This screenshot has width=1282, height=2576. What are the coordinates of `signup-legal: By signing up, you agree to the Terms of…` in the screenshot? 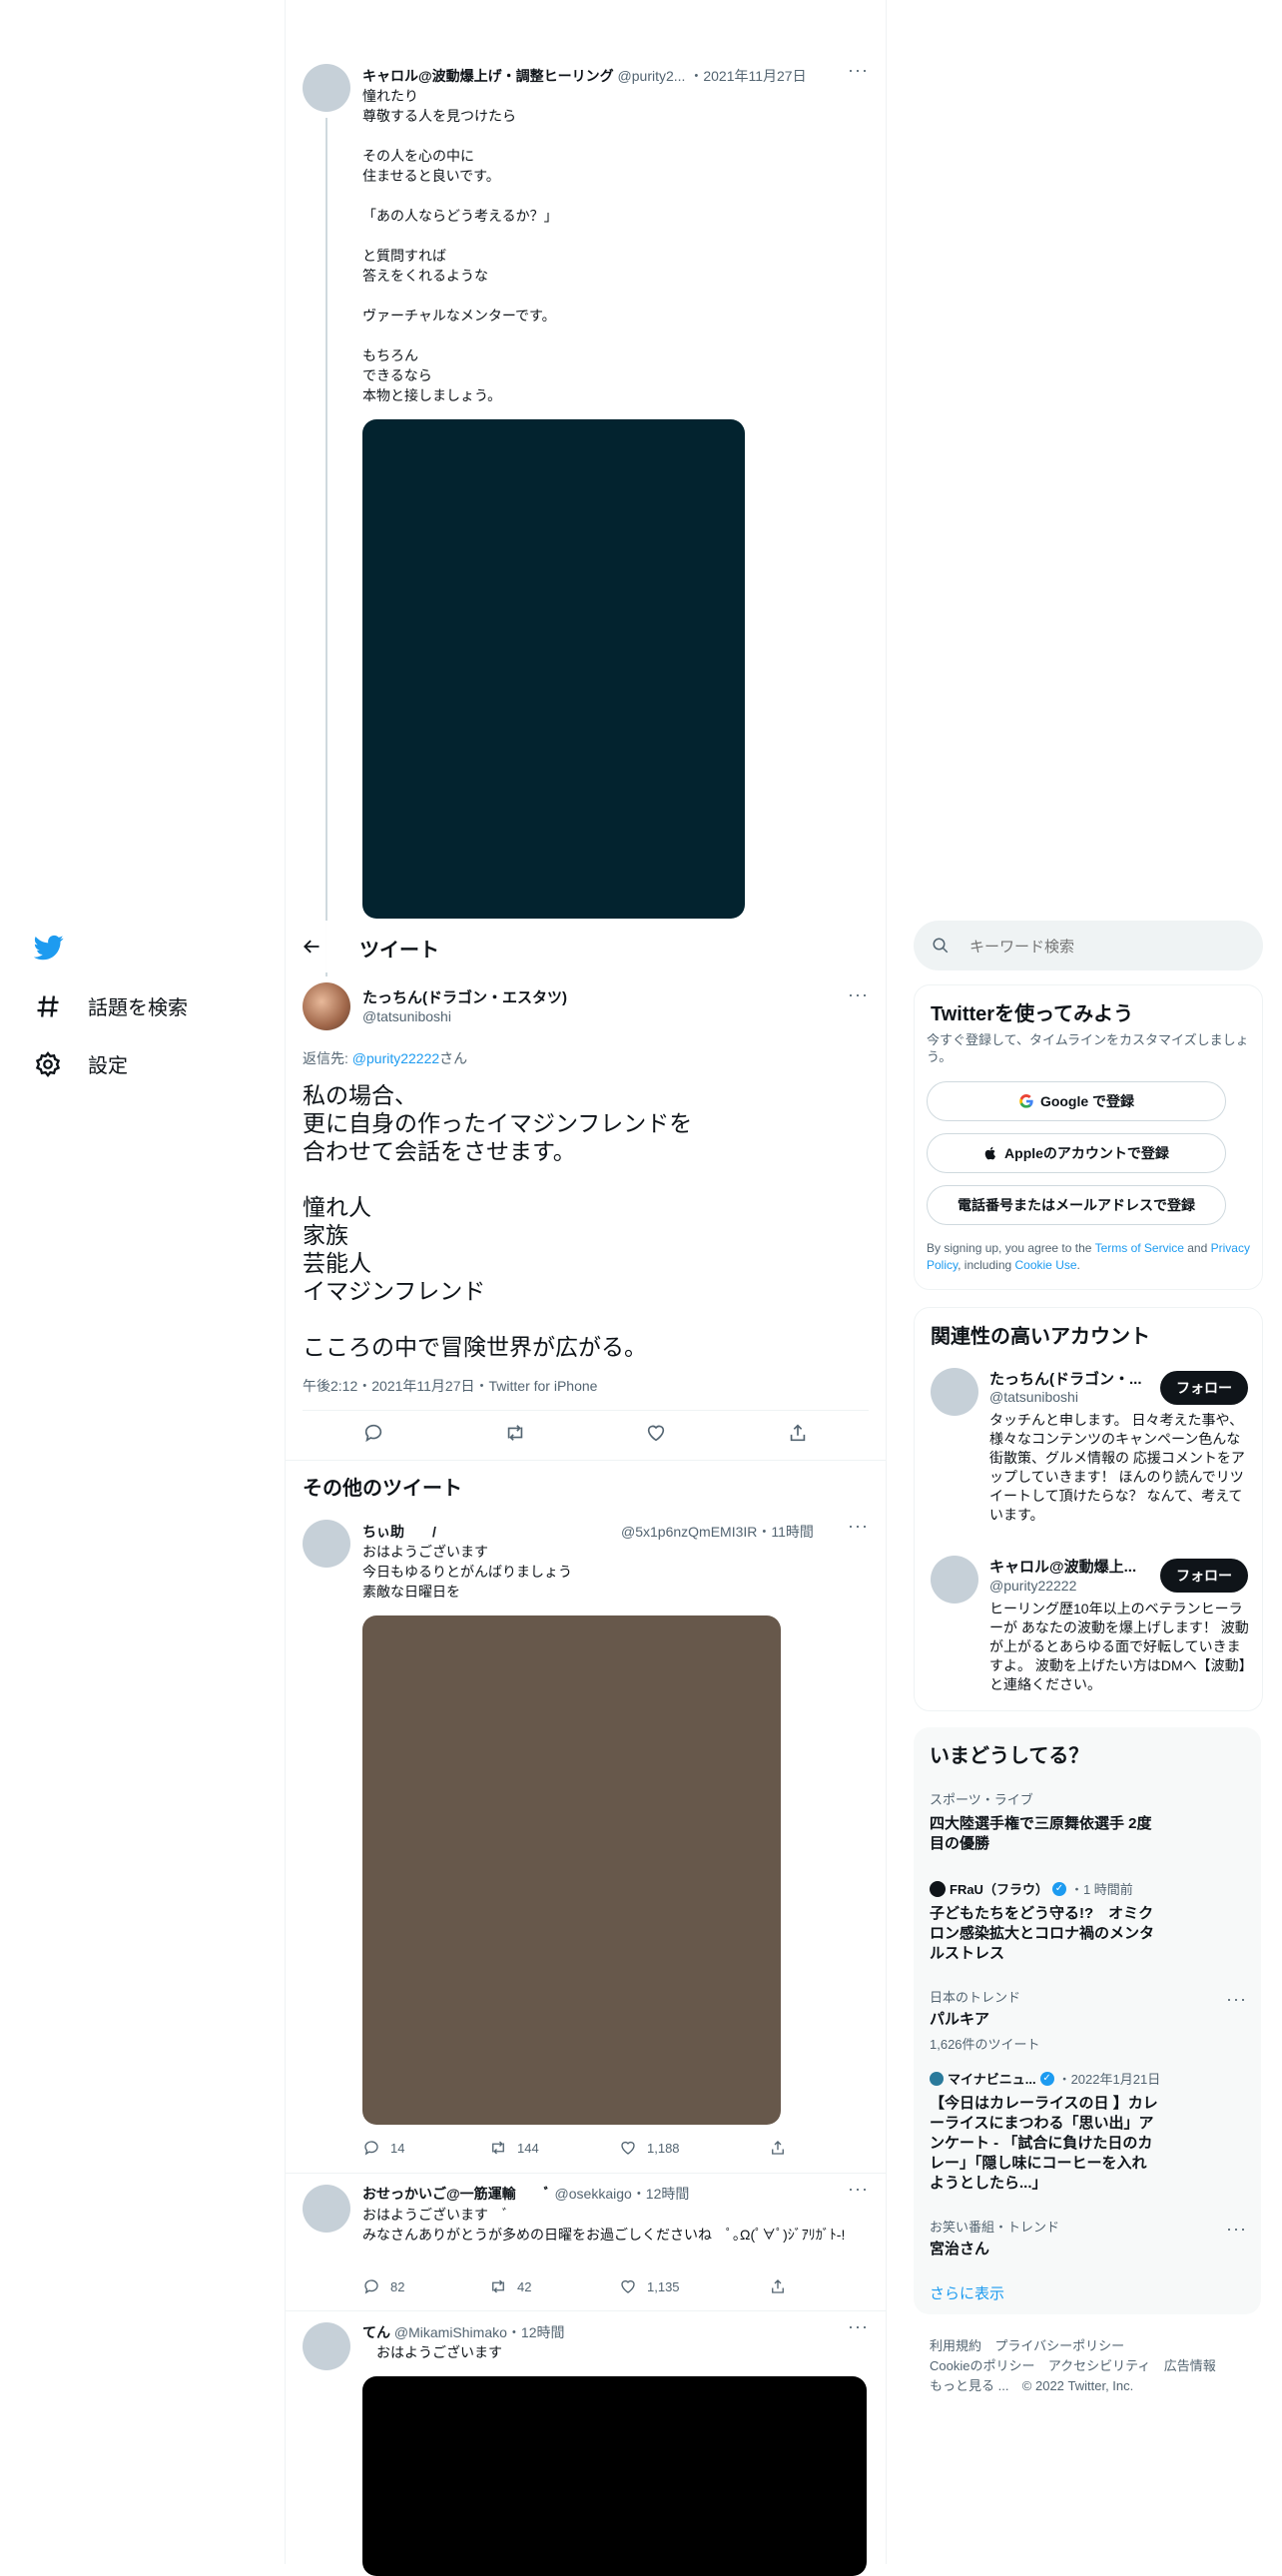 It's located at (1089, 1257).